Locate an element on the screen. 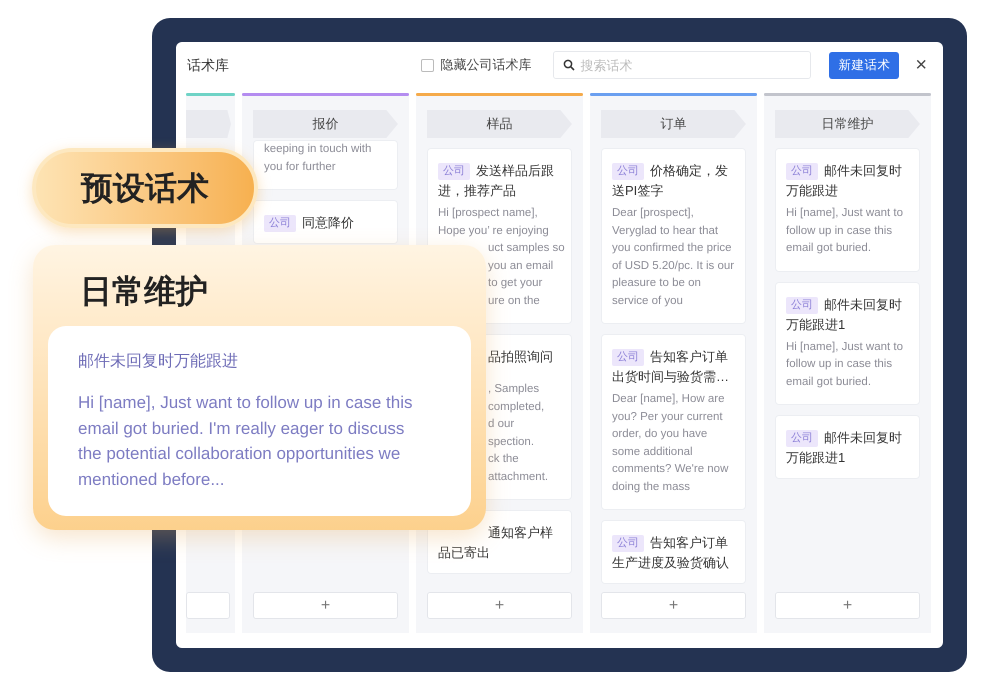 This screenshot has width=1000, height=691. card-body-line: attachment. is located at coordinates (519, 477).